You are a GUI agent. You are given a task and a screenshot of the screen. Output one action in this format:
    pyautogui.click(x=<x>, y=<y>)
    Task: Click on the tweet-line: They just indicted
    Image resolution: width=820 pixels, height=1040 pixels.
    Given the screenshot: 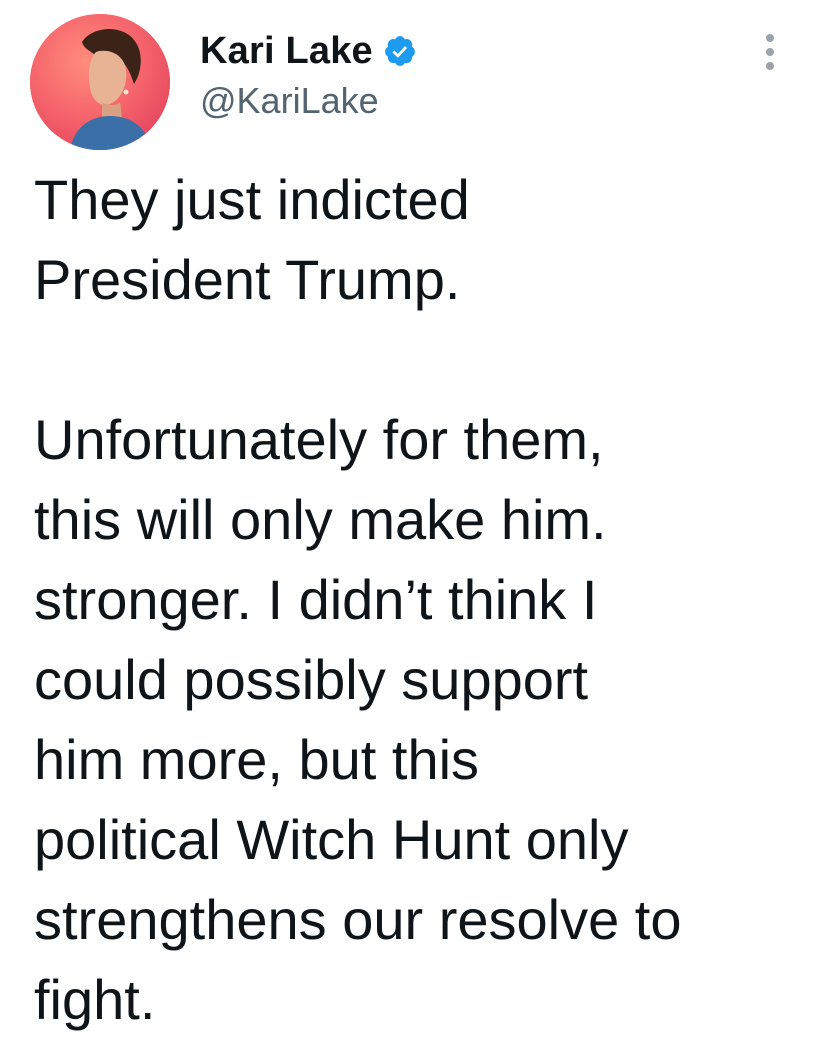 What is the action you would take?
    pyautogui.click(x=252, y=199)
    